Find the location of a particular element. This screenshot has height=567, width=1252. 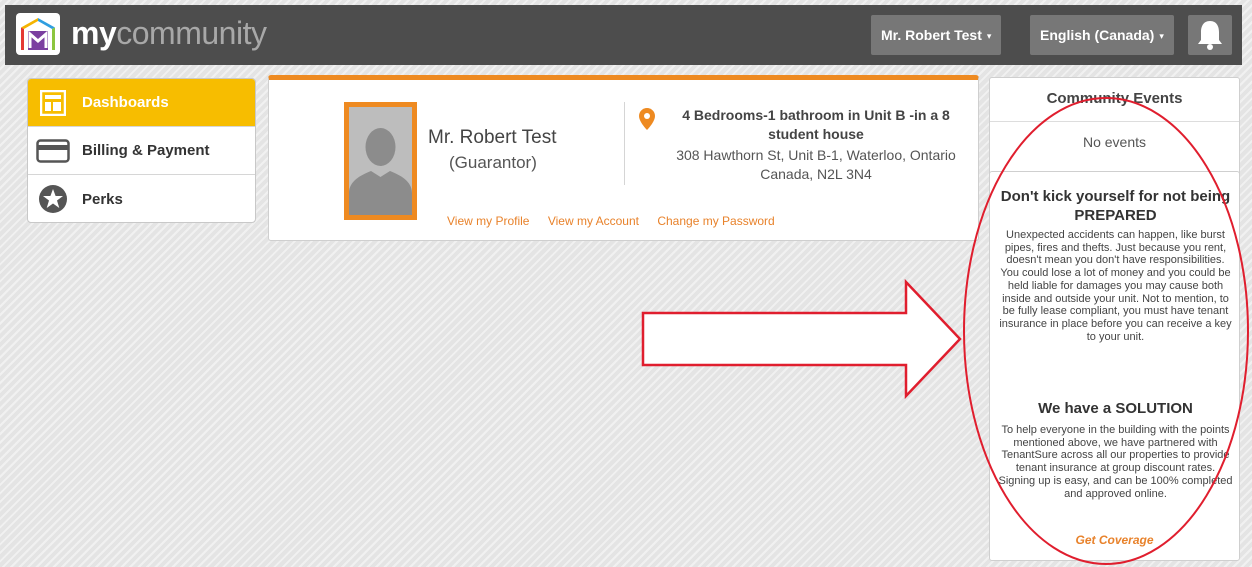

language-menu-label: English (Canada) is located at coordinates (1097, 35).